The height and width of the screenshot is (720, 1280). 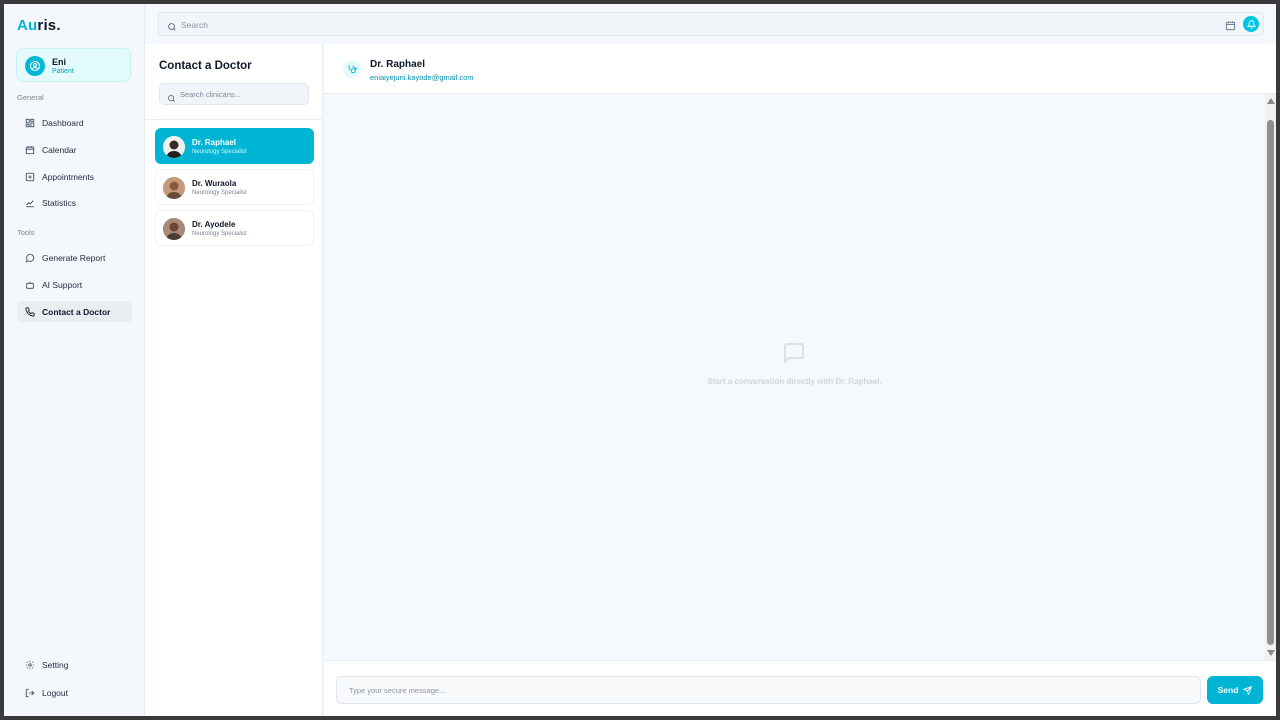 What do you see at coordinates (68, 176) in the screenshot?
I see `sidebar-item-label: Appointments` at bounding box center [68, 176].